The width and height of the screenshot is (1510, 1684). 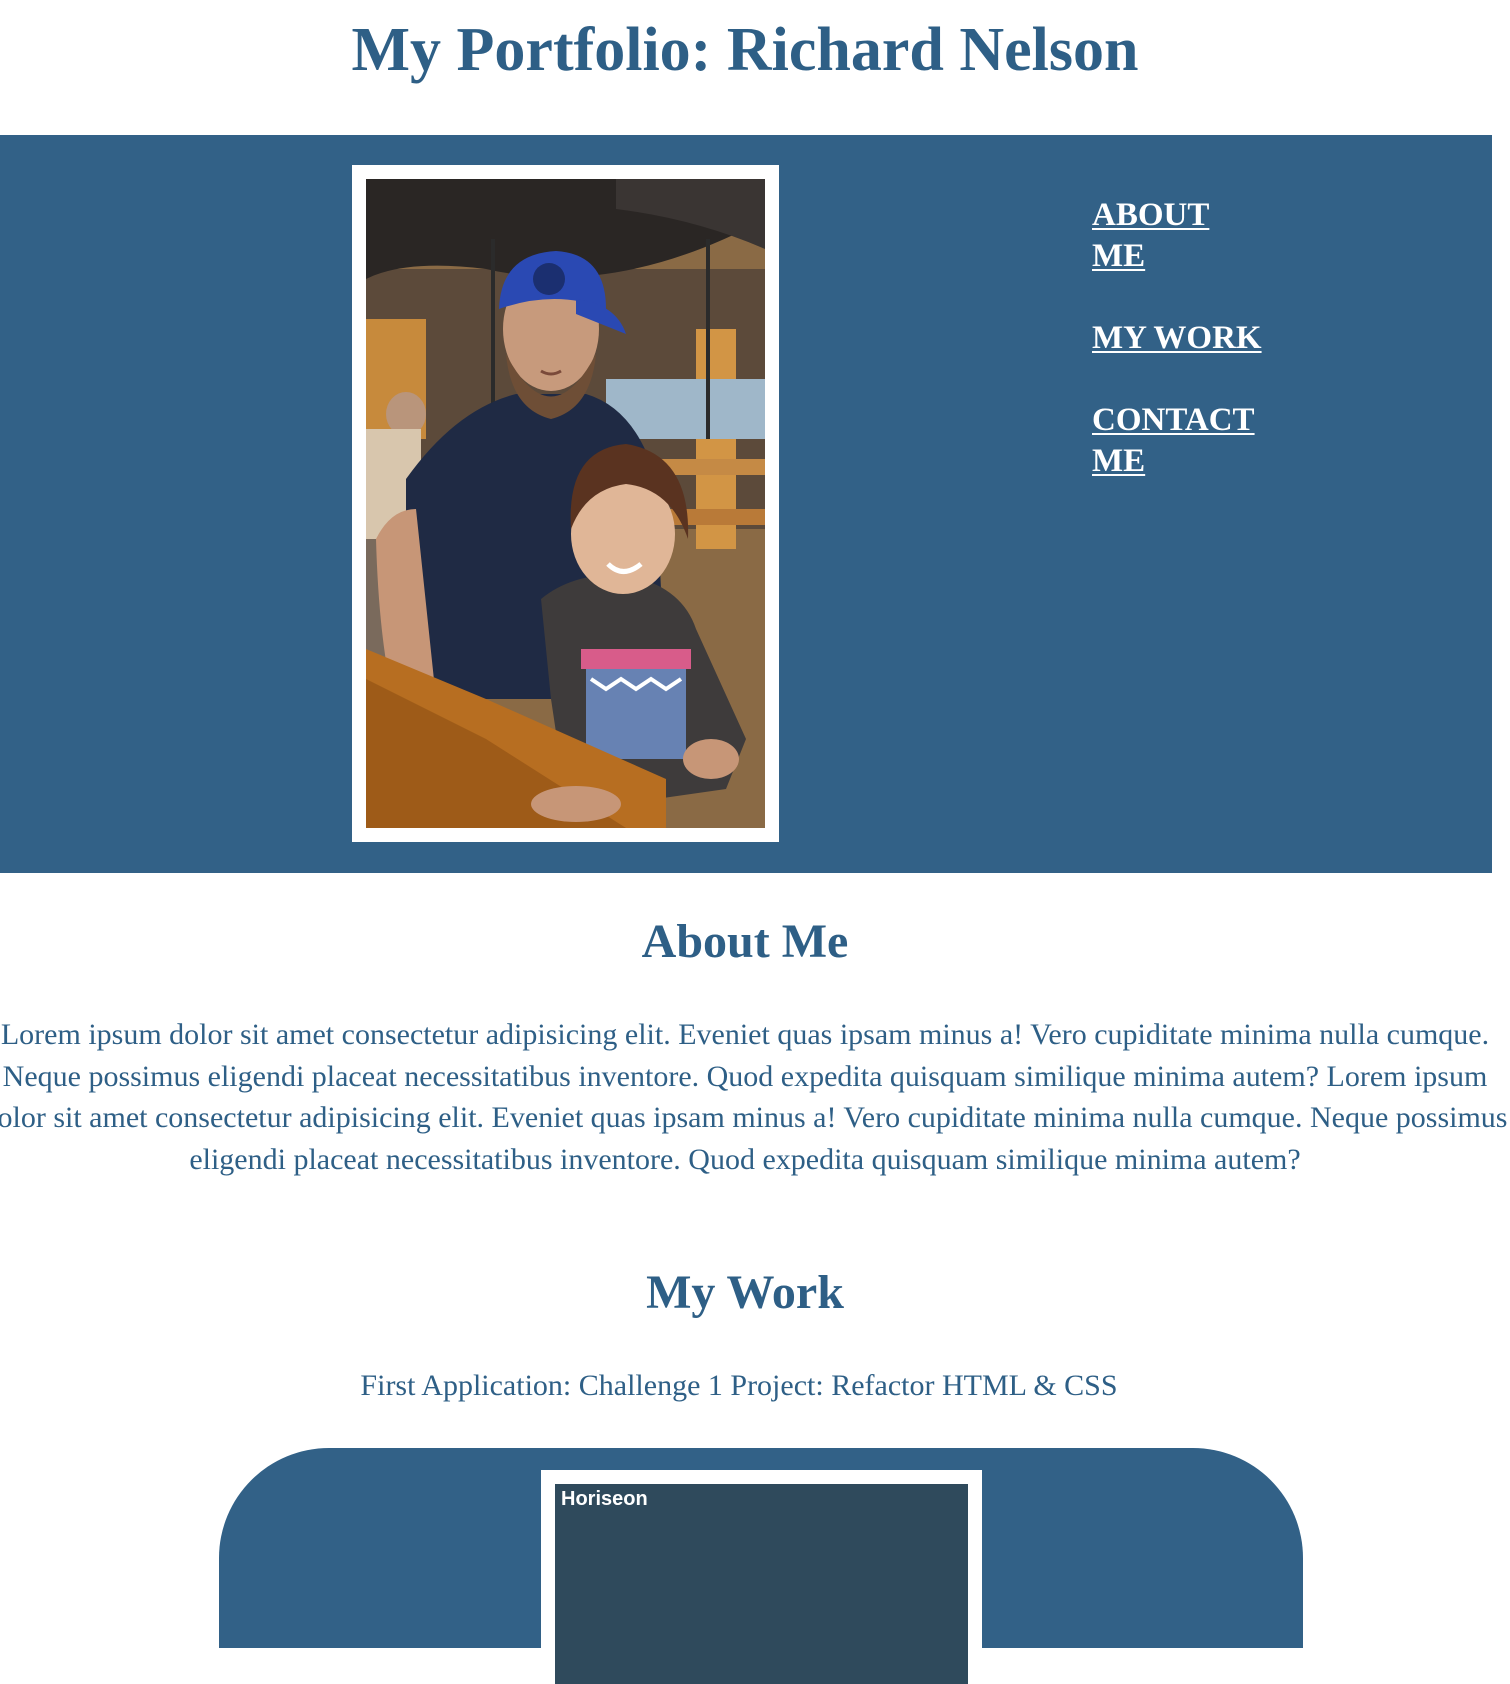 What do you see at coordinates (745, 50) in the screenshot?
I see `page-title: My Portfolio: Richard Nelson` at bounding box center [745, 50].